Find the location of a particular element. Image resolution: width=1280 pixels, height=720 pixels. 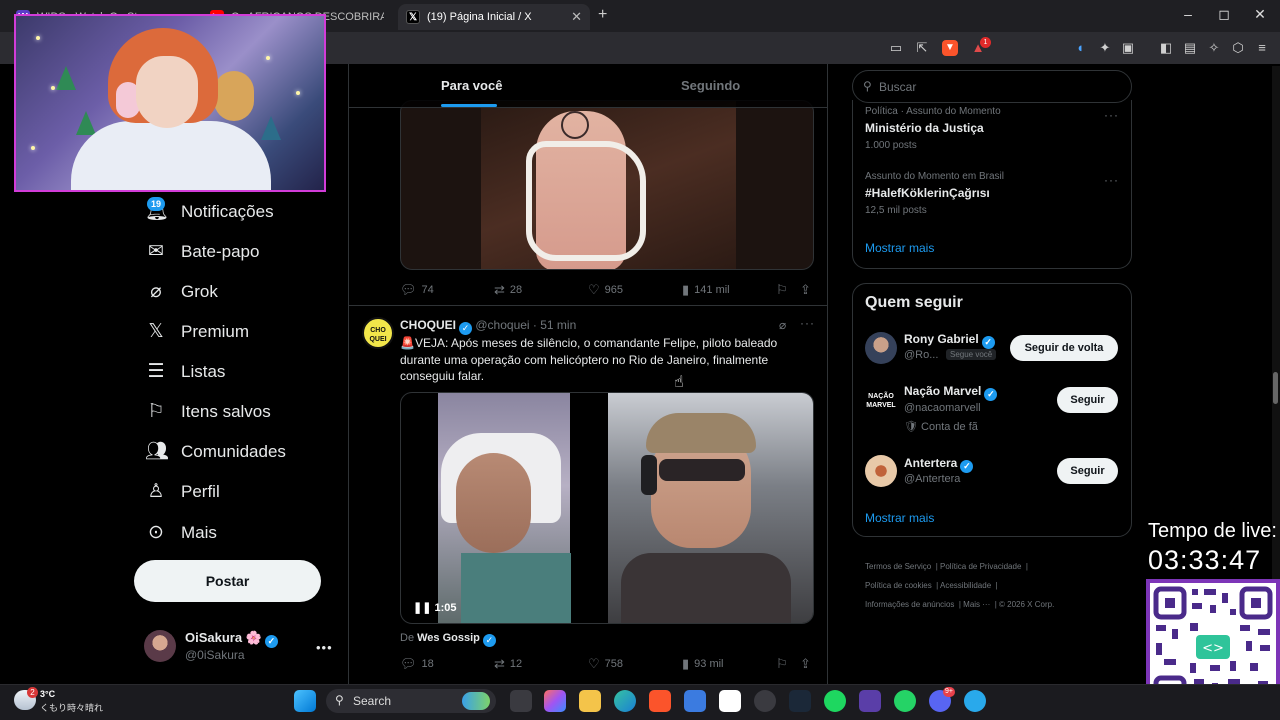

like-action: ♡ 758 is located at coordinates (605, 664).